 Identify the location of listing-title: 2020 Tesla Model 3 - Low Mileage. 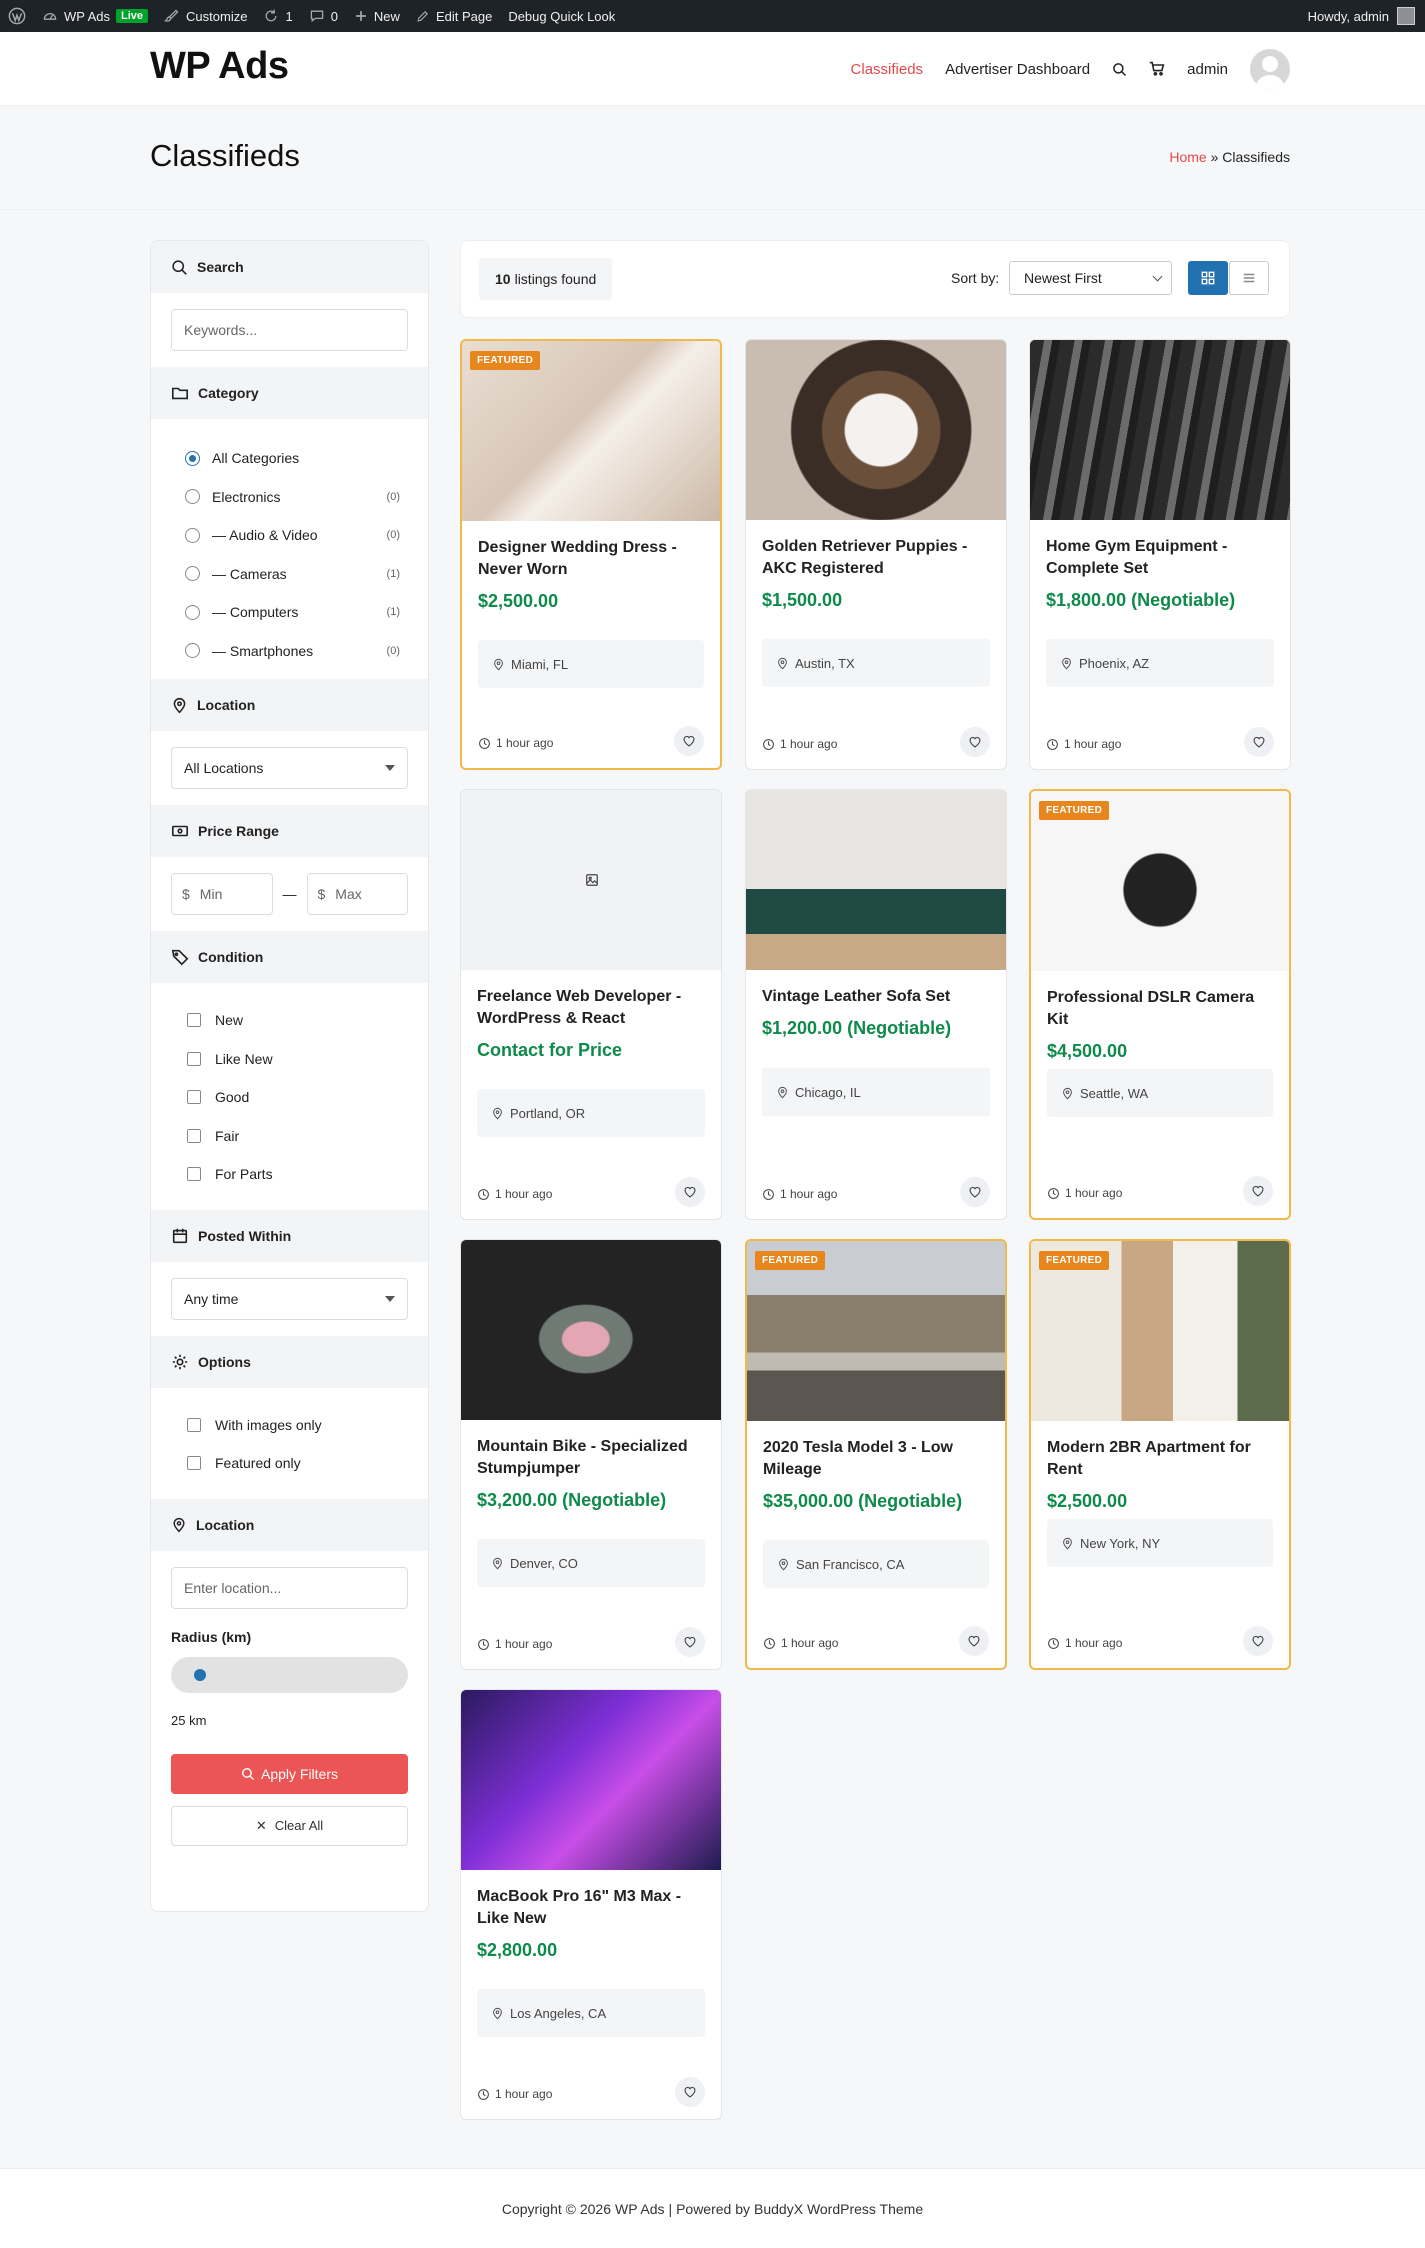
(876, 1459).